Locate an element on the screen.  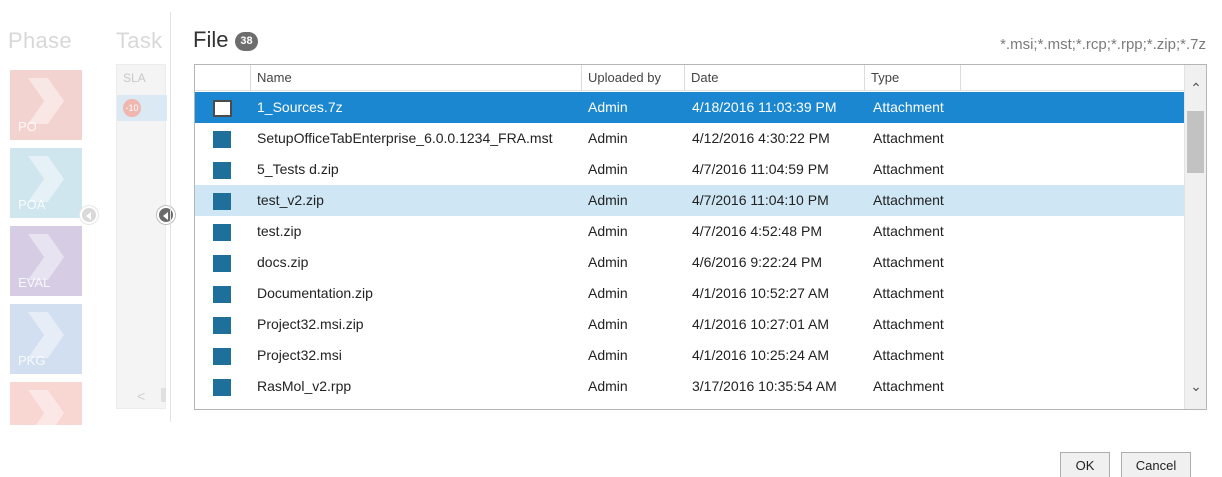
task-column-header: Task is located at coordinates (139, 40).